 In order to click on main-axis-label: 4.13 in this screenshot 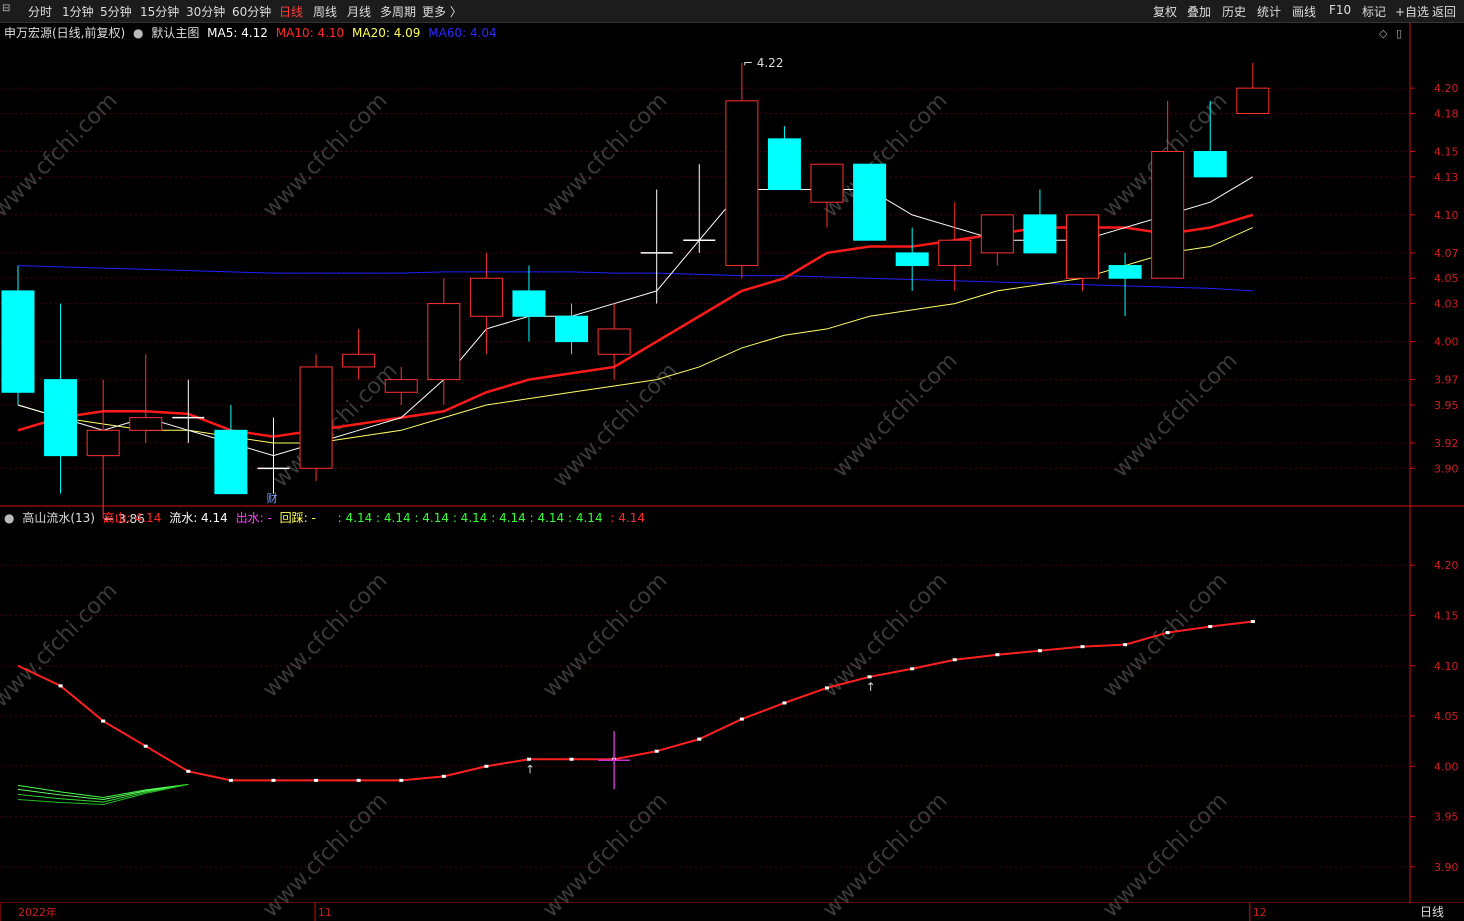, I will do `click(1446, 177)`.